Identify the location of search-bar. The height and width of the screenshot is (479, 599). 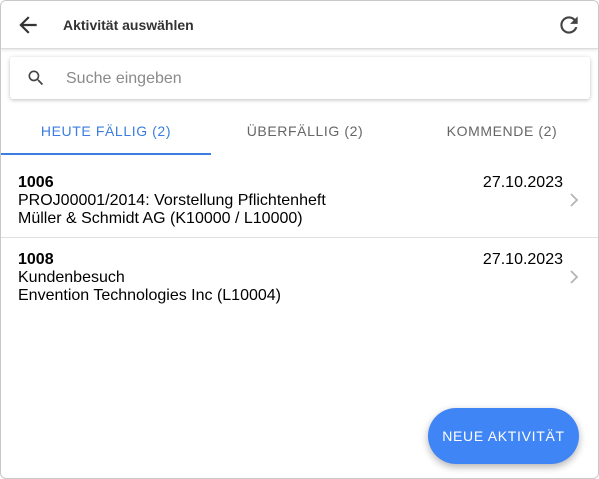
(300, 78).